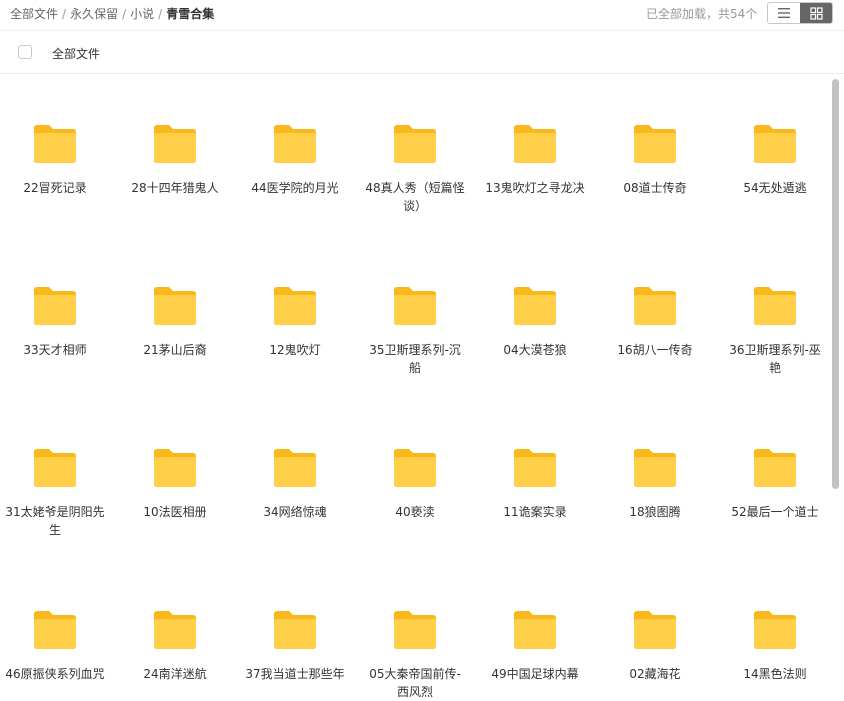 Image resolution: width=844 pixels, height=701 pixels. Describe the element at coordinates (655, 512) in the screenshot. I see `folder-name: 18狼图腾` at that location.